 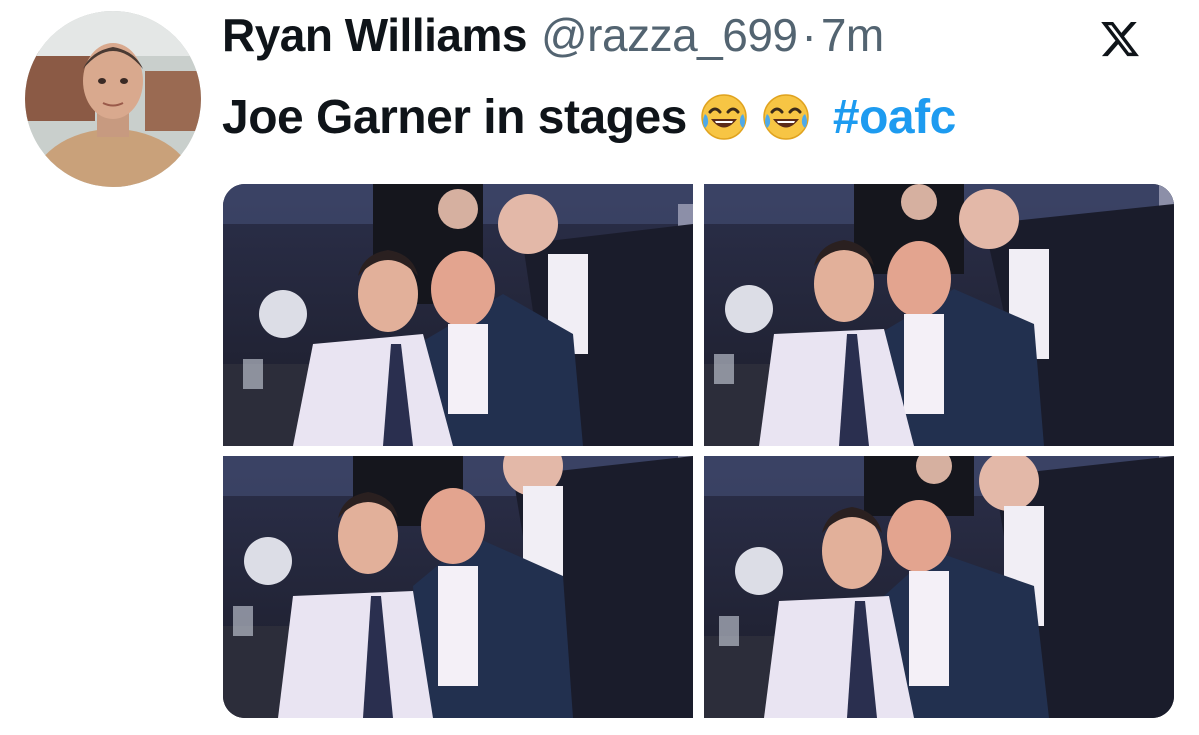 What do you see at coordinates (894, 117) in the screenshot?
I see `hashtag-link: #oafc` at bounding box center [894, 117].